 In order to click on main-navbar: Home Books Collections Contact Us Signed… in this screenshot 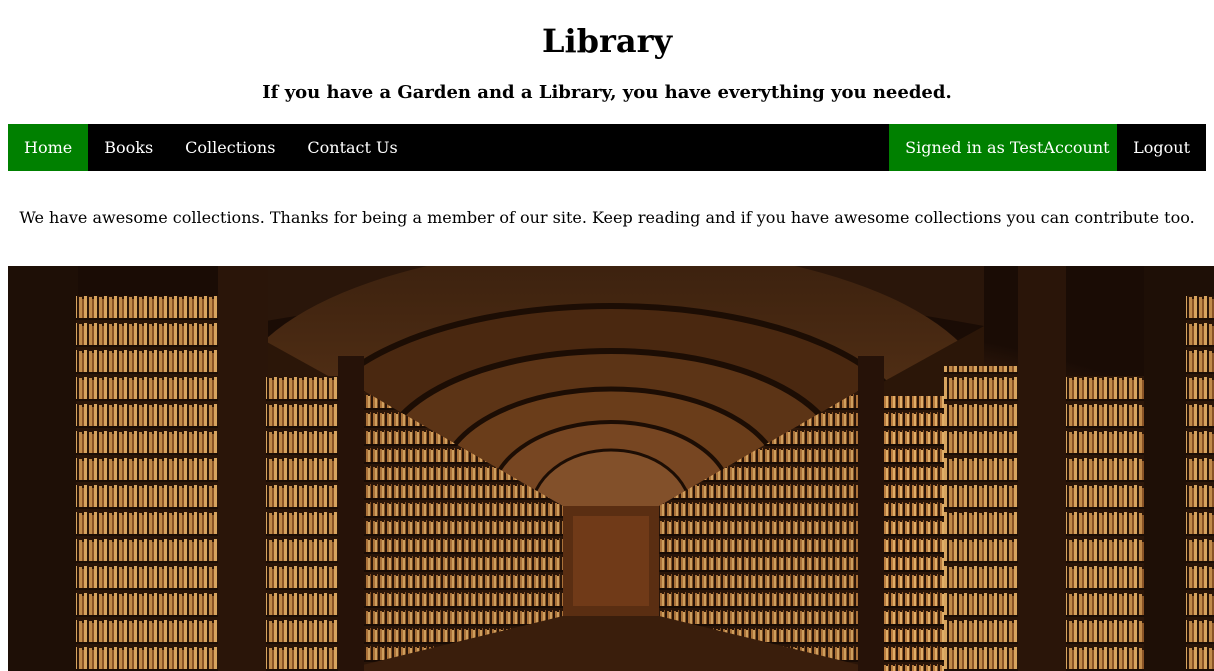, I will do `click(607, 147)`.